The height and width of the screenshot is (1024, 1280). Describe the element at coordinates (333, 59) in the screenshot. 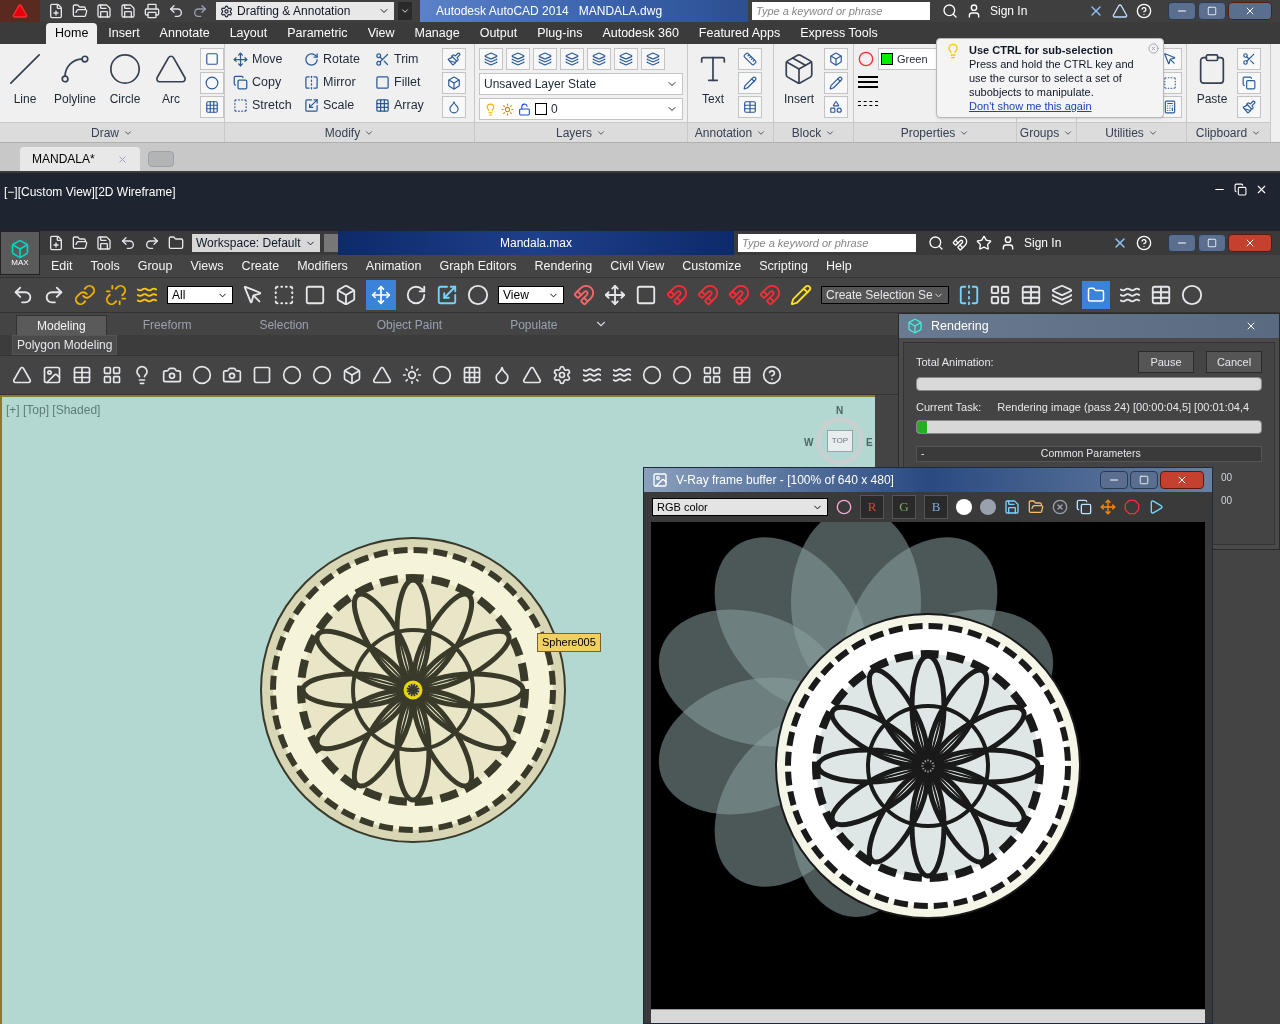

I see `ribbon-tool-button: Rotate` at that location.